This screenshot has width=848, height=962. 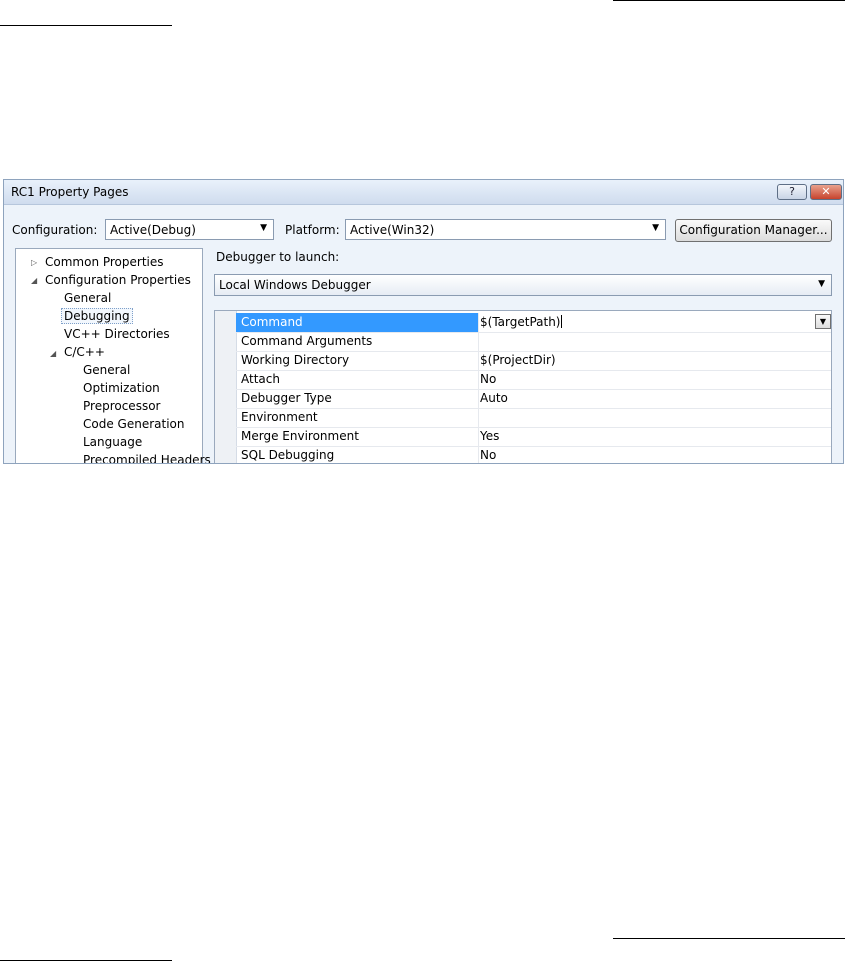 I want to click on debugger-select: Local Windows Debugger ▼, so click(x=523, y=285).